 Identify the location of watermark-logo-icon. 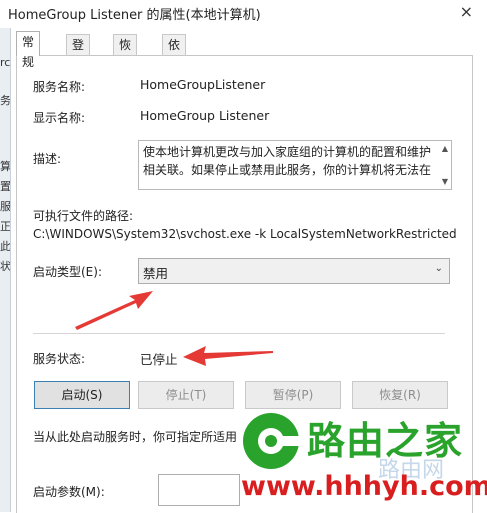
(272, 441).